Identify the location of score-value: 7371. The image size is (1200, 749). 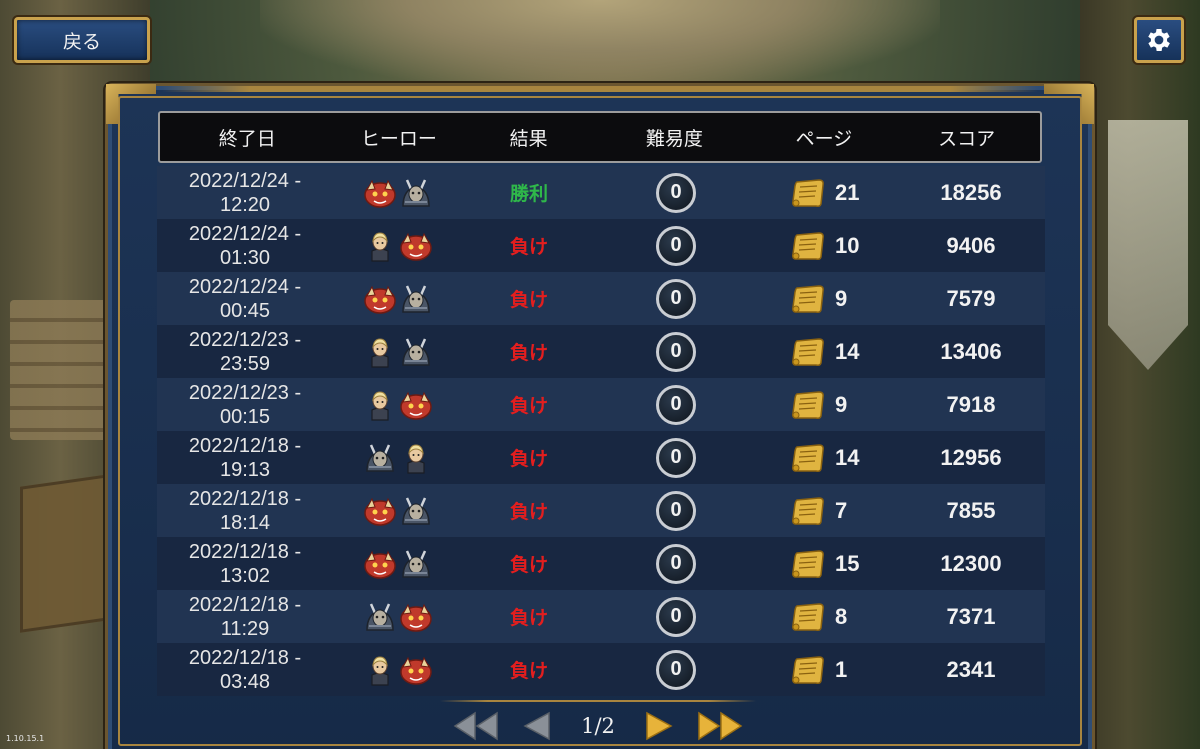
(971, 616).